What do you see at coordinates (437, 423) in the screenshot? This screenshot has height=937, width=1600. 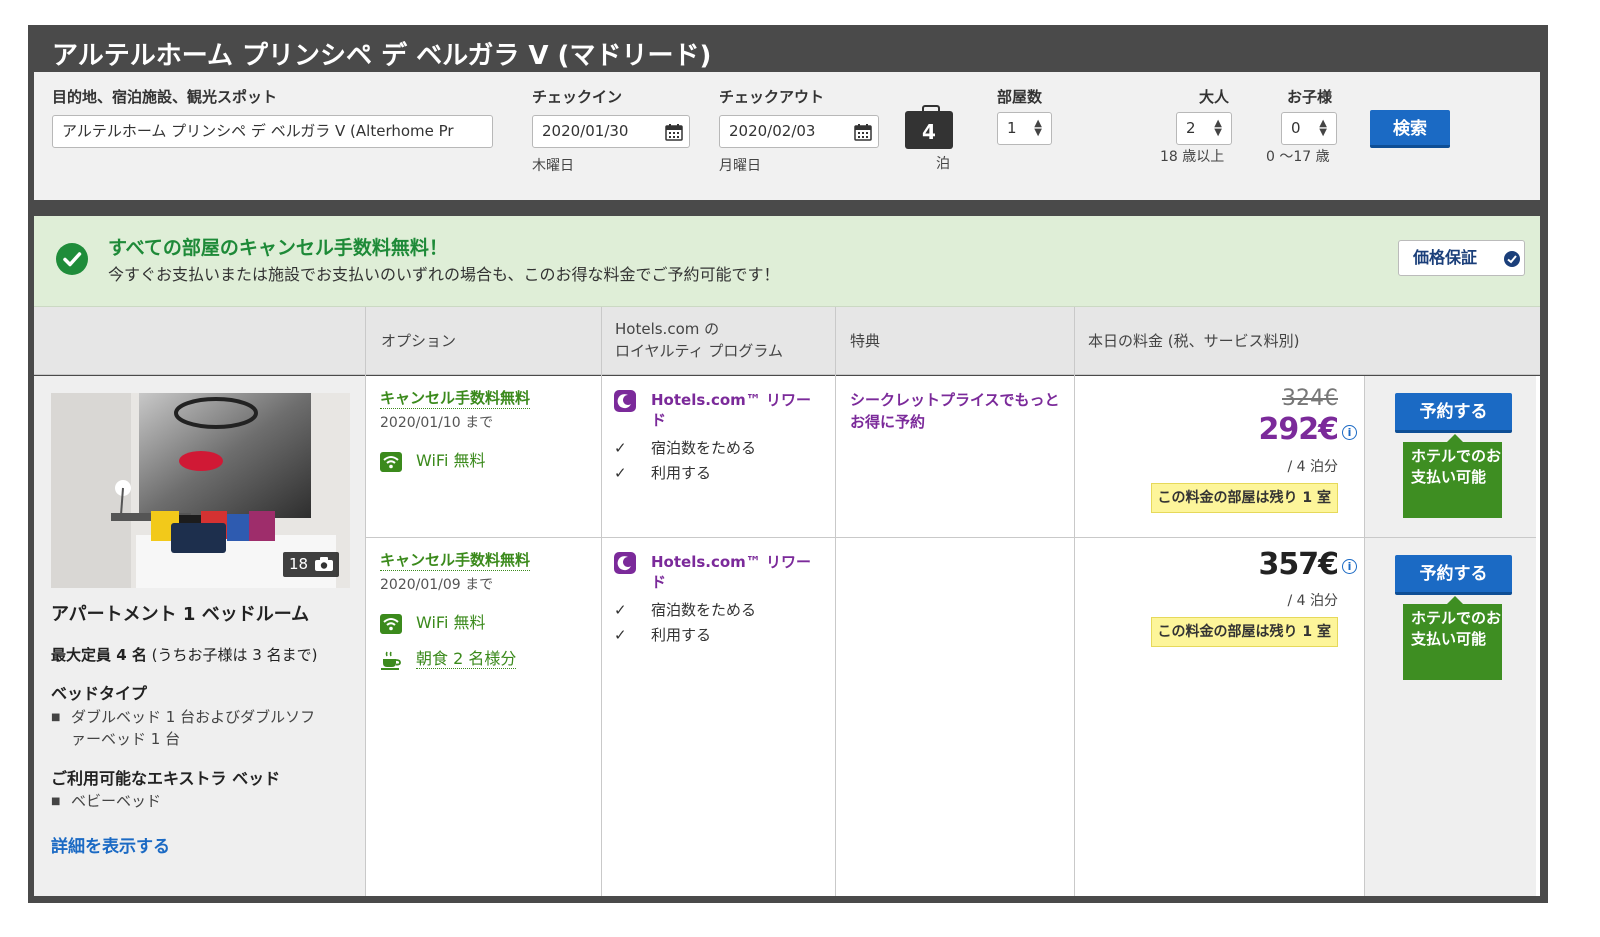 I see `cancellation-deadline: 2020/01/10 まで` at bounding box center [437, 423].